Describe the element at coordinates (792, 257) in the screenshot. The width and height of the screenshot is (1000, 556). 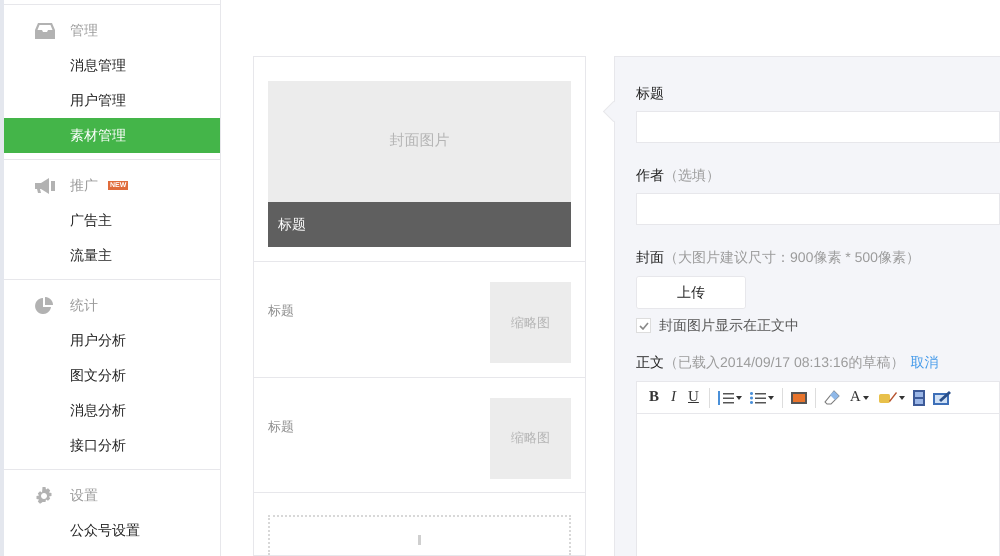
I see `field-hint: （大图片建议尺寸：900像素 * 500像素）` at that location.